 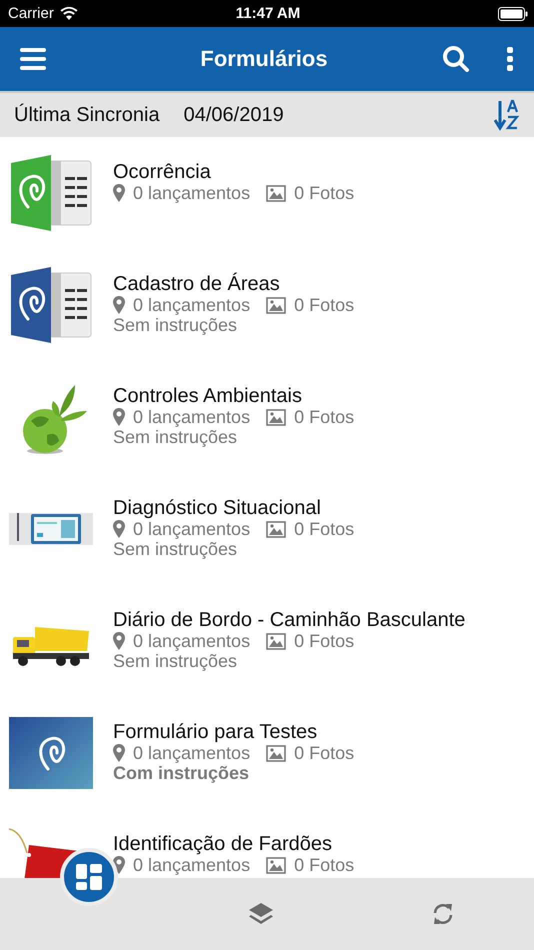 I want to click on form-title: Cadastro de Áreas, so click(x=197, y=284).